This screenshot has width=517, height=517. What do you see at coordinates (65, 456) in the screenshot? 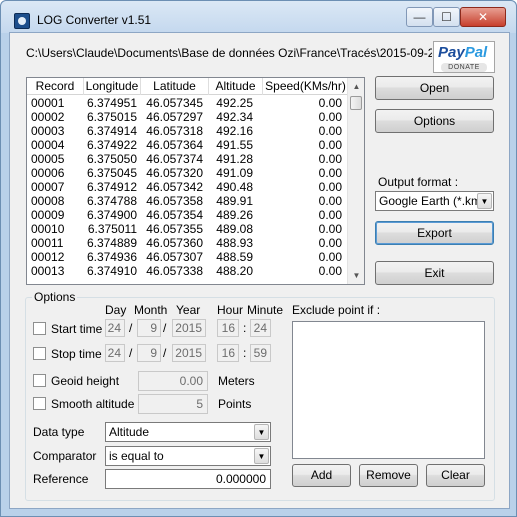
I see `comparator-label: Comparator` at bounding box center [65, 456].